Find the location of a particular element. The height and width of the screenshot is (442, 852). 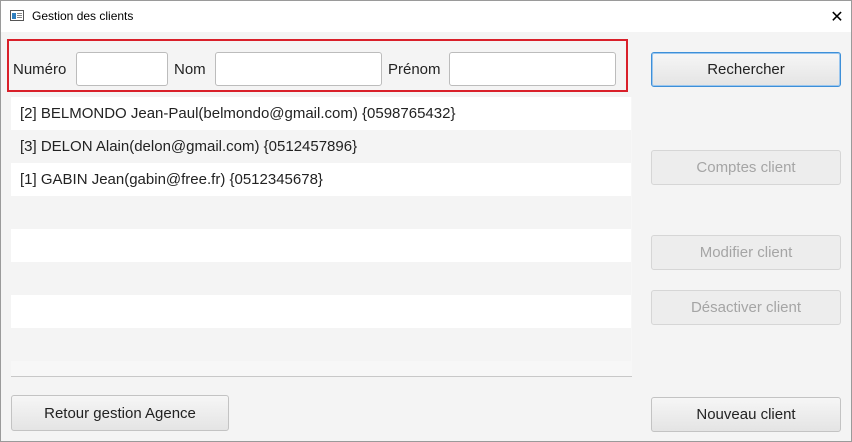

desactiver-client-button: Désactiver client is located at coordinates (746, 307).